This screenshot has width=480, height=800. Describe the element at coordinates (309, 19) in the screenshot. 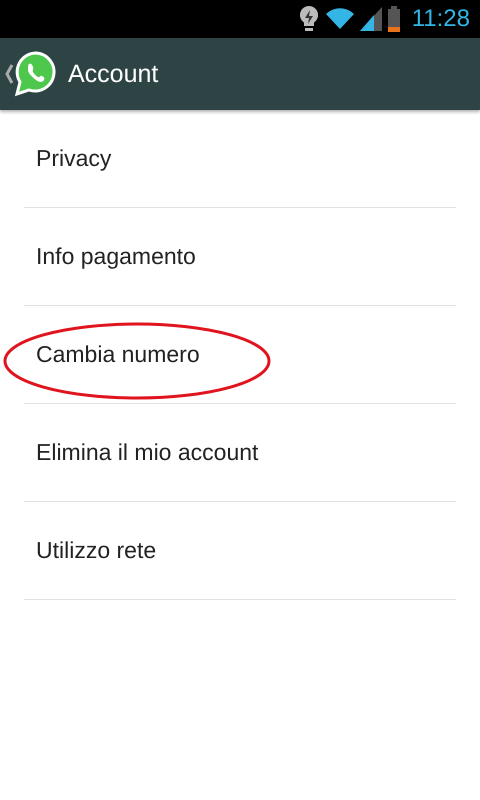

I see `bulb-icon` at that location.